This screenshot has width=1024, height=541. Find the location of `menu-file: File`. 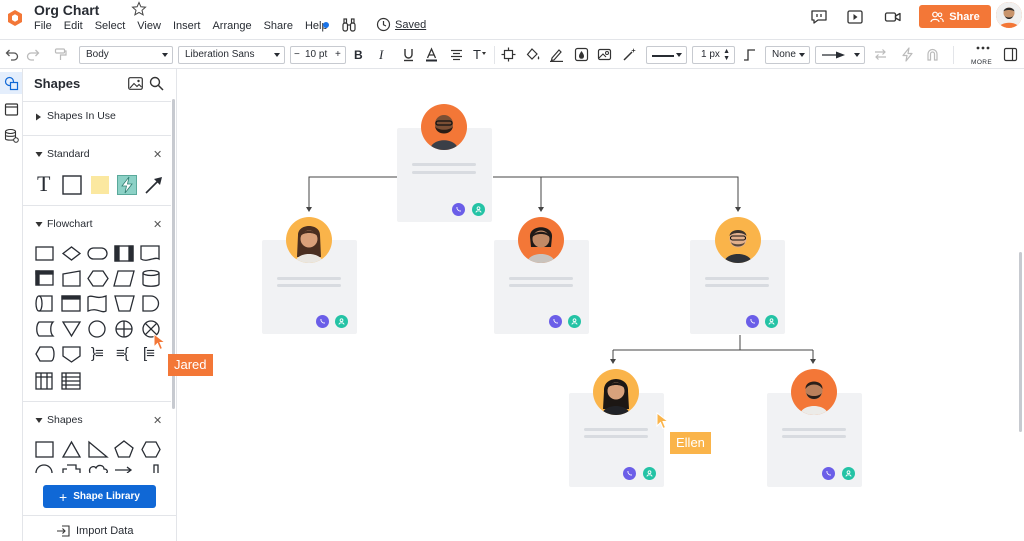

menu-file: File is located at coordinates (43, 26).